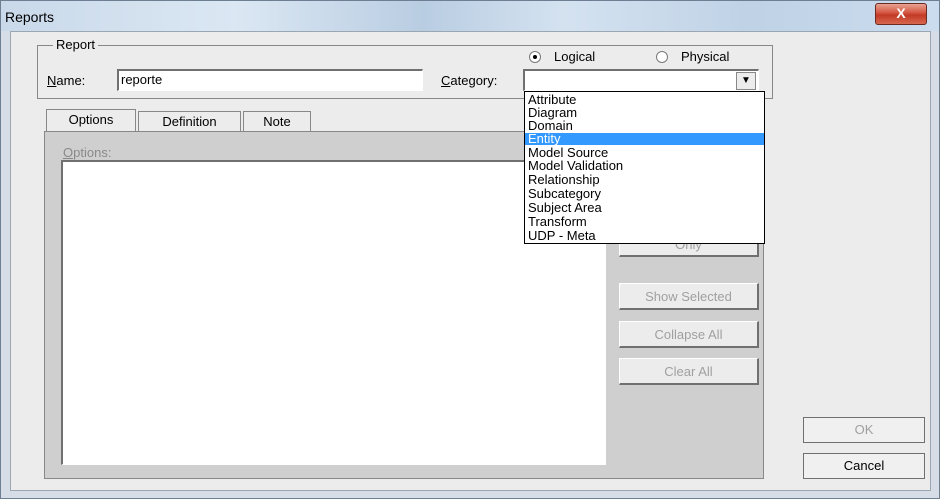 This screenshot has width=940, height=499. Describe the element at coordinates (66, 80) in the screenshot. I see `name-label: Name:` at that location.